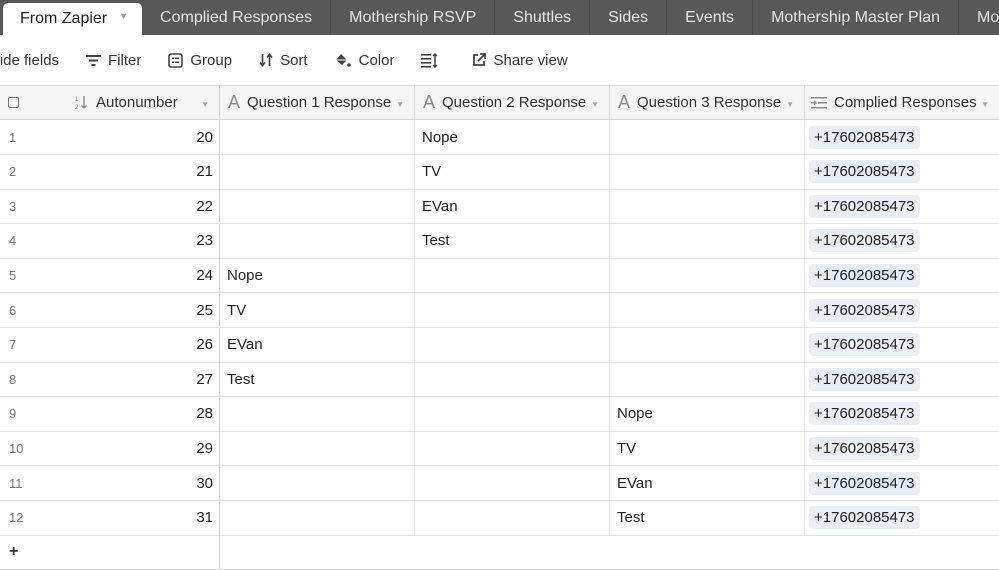 This screenshot has width=999, height=570. What do you see at coordinates (317, 379) in the screenshot?
I see `cell-question-1: Test` at bounding box center [317, 379].